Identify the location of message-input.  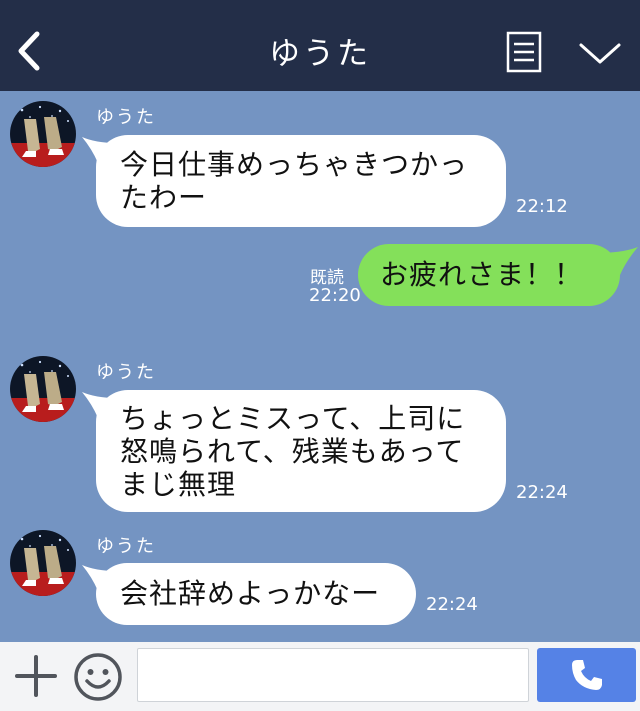
(333, 675).